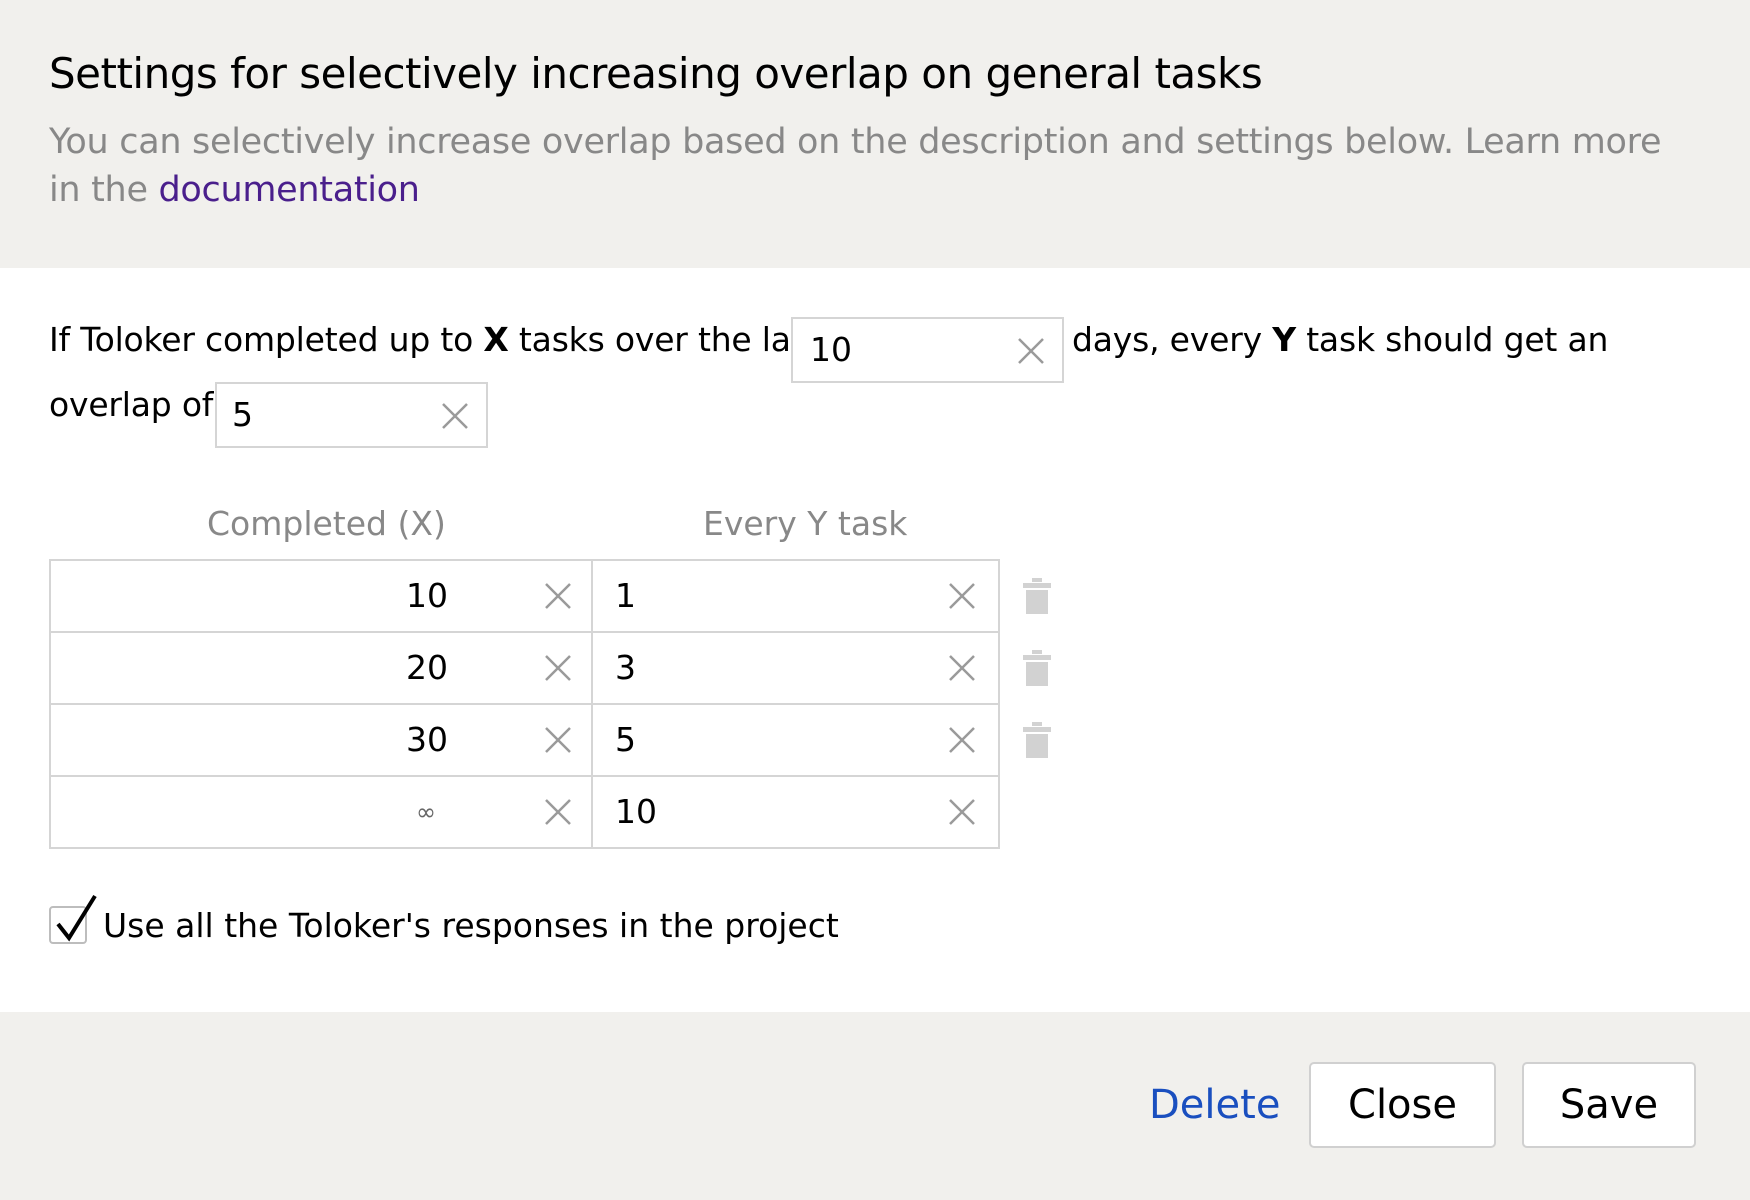 The image size is (1750, 1200). Describe the element at coordinates (426, 812) in the screenshot. I see `completed-placeholder: ∞` at that location.